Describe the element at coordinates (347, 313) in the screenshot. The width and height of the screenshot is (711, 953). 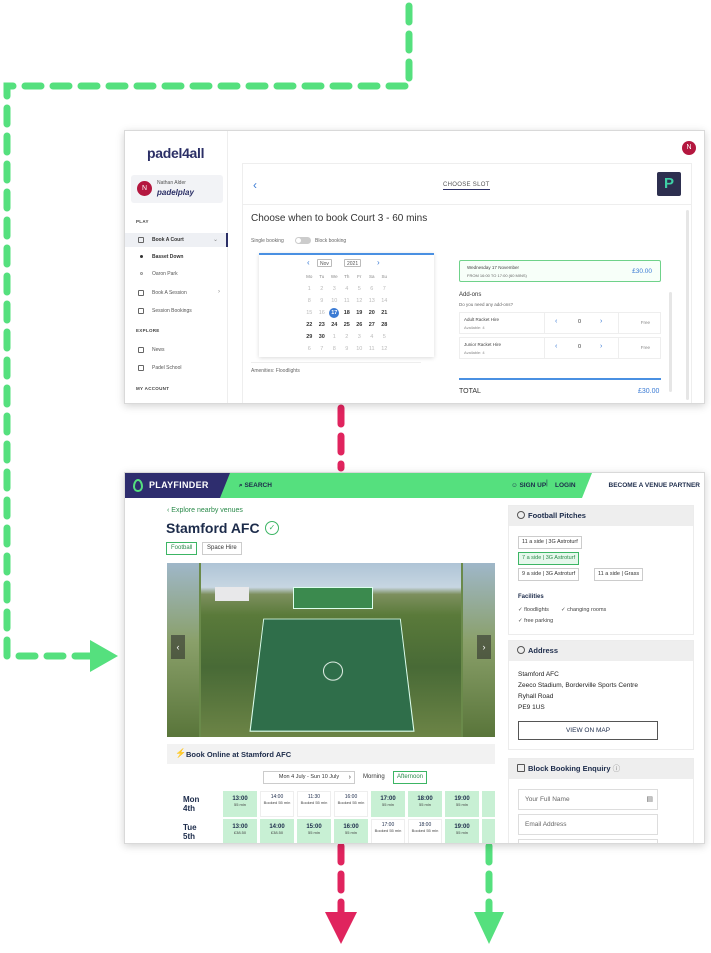
I see `calendar-day: 18` at that location.